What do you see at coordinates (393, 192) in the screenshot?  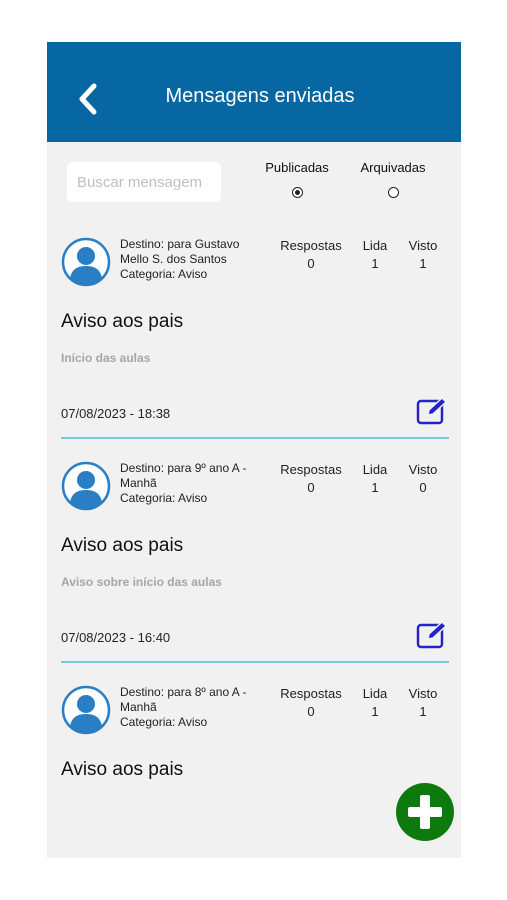 I see `filter-archived-radio` at bounding box center [393, 192].